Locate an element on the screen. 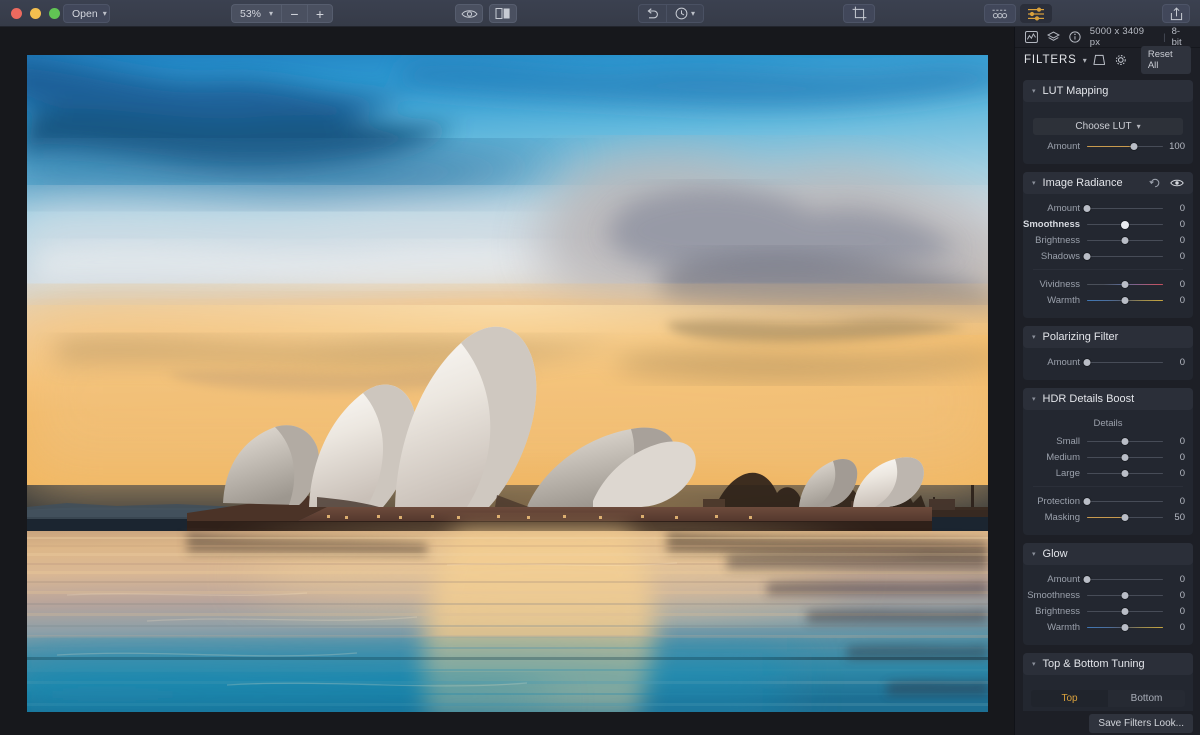 This screenshot has width=1200, height=735. section-header-image-radiance: ▾ Image Radiance is located at coordinates (1108, 183).